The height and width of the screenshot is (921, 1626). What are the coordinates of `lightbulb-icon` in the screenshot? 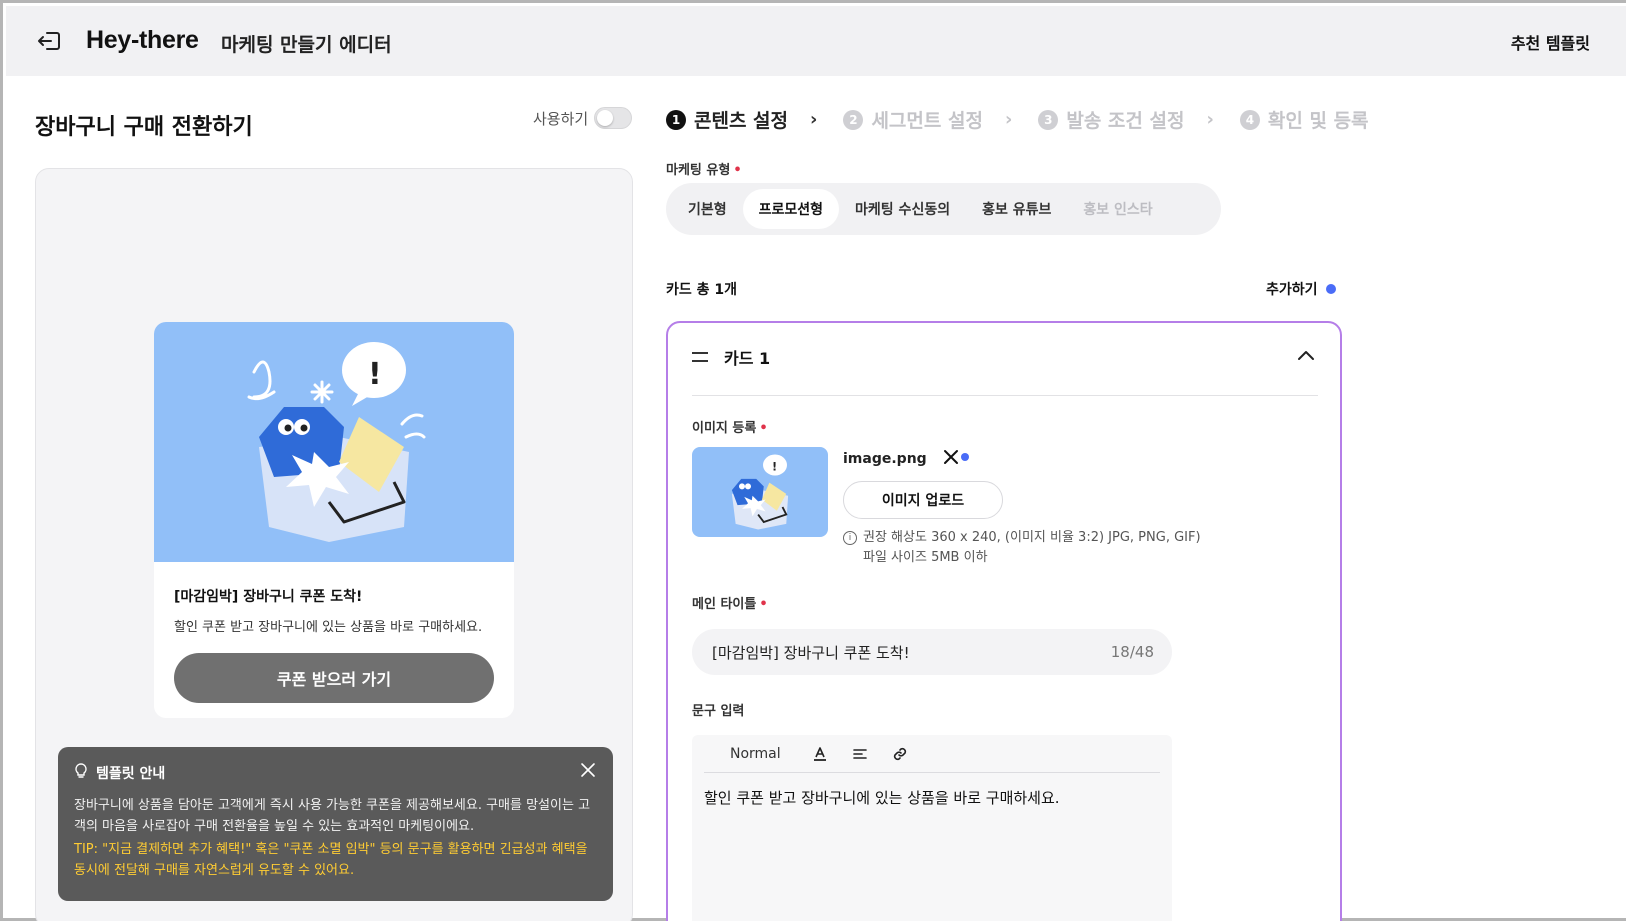 It's located at (81, 773).